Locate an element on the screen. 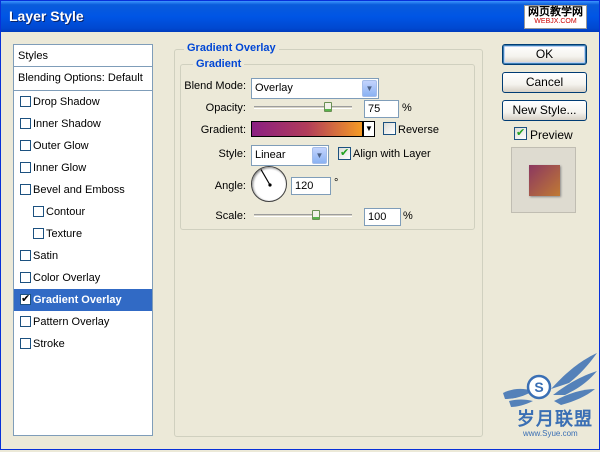  style-item-label: Pattern Overlay is located at coordinates (71, 322).